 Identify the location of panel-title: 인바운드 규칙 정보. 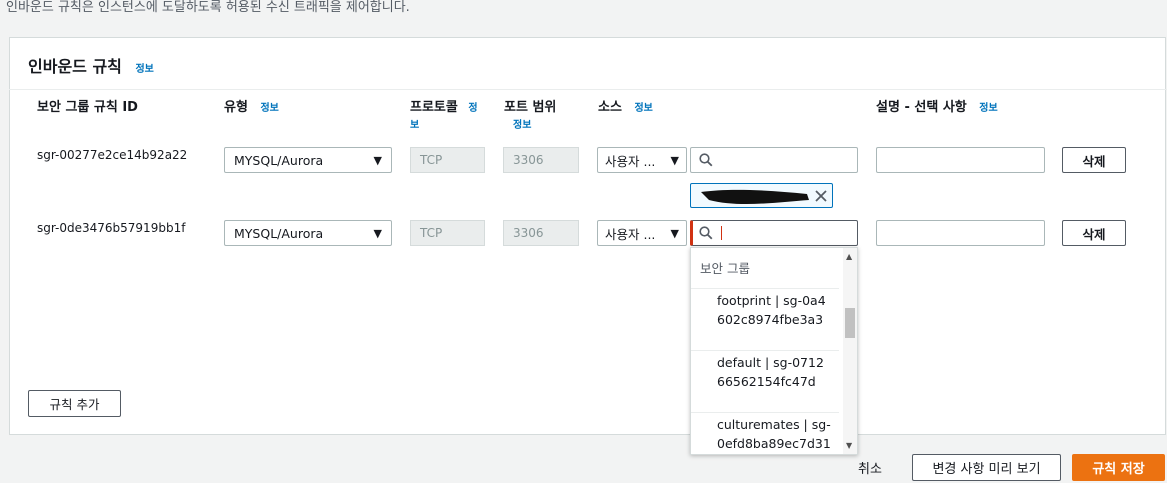
(91, 65).